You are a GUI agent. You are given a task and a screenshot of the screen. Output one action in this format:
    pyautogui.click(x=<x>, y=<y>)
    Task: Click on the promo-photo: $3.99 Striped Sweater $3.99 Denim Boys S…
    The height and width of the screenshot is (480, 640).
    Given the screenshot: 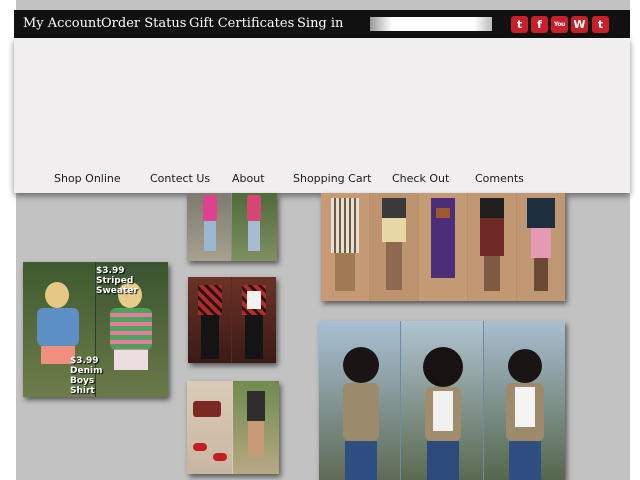 What is the action you would take?
    pyautogui.click(x=95, y=329)
    